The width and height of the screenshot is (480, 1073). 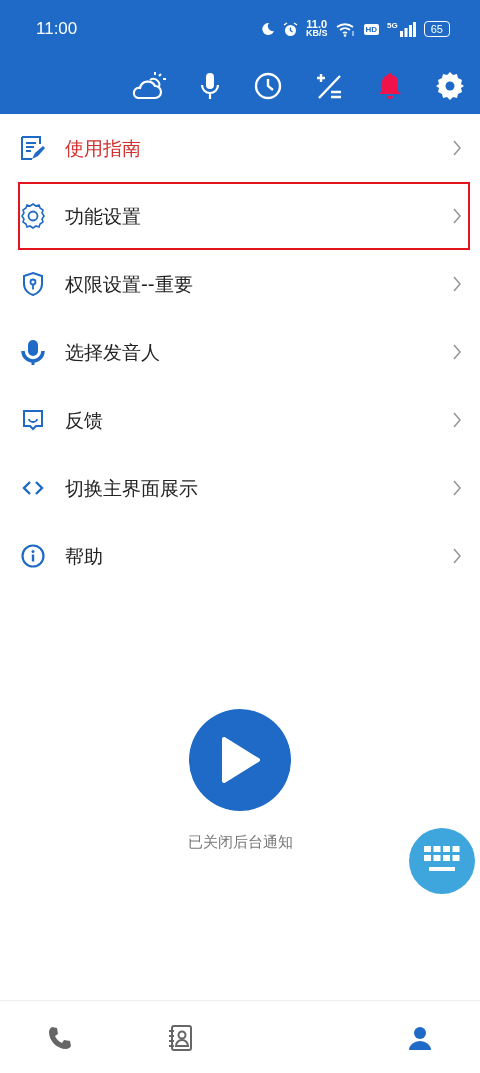 I want to click on moon-icon, so click(x=268, y=29).